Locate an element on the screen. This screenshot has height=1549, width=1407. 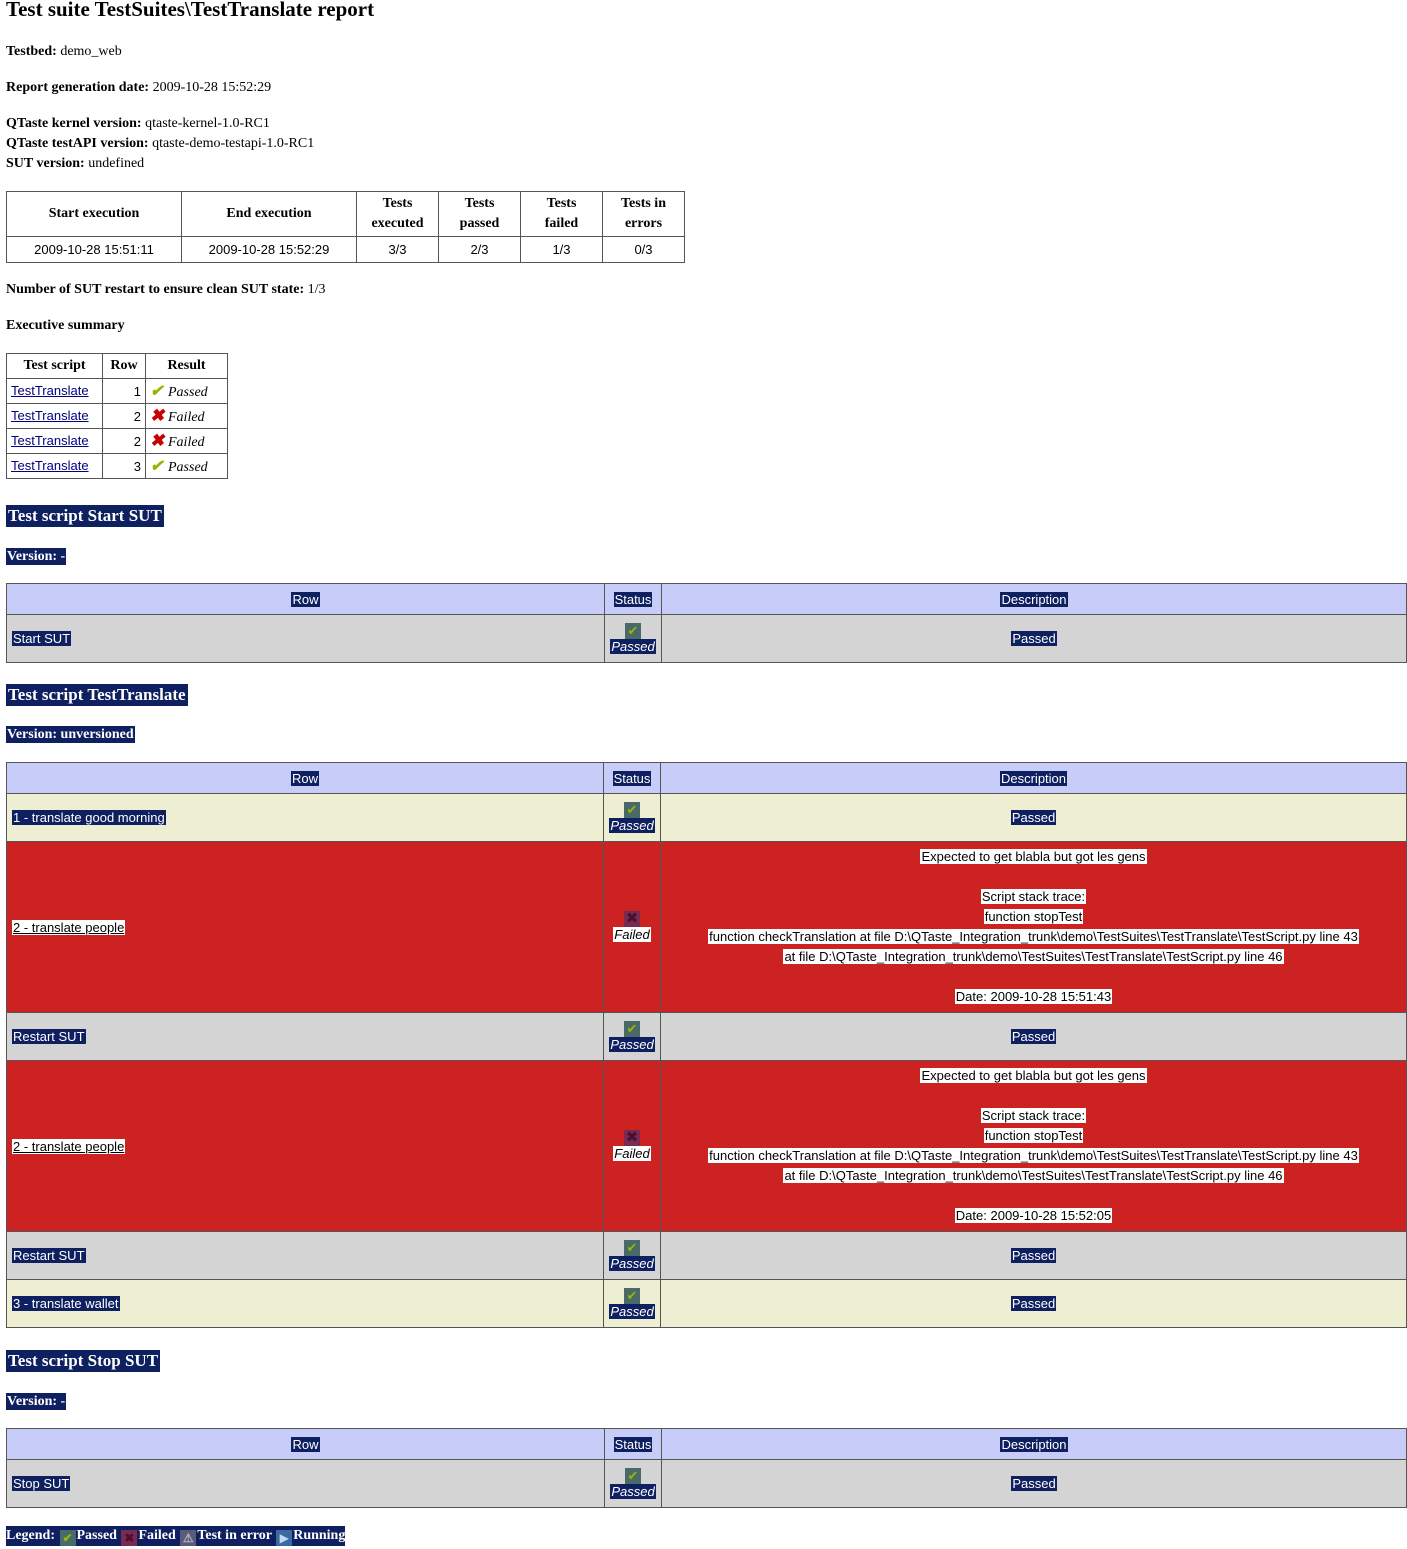
summary-header: Tests failed is located at coordinates (561, 214).